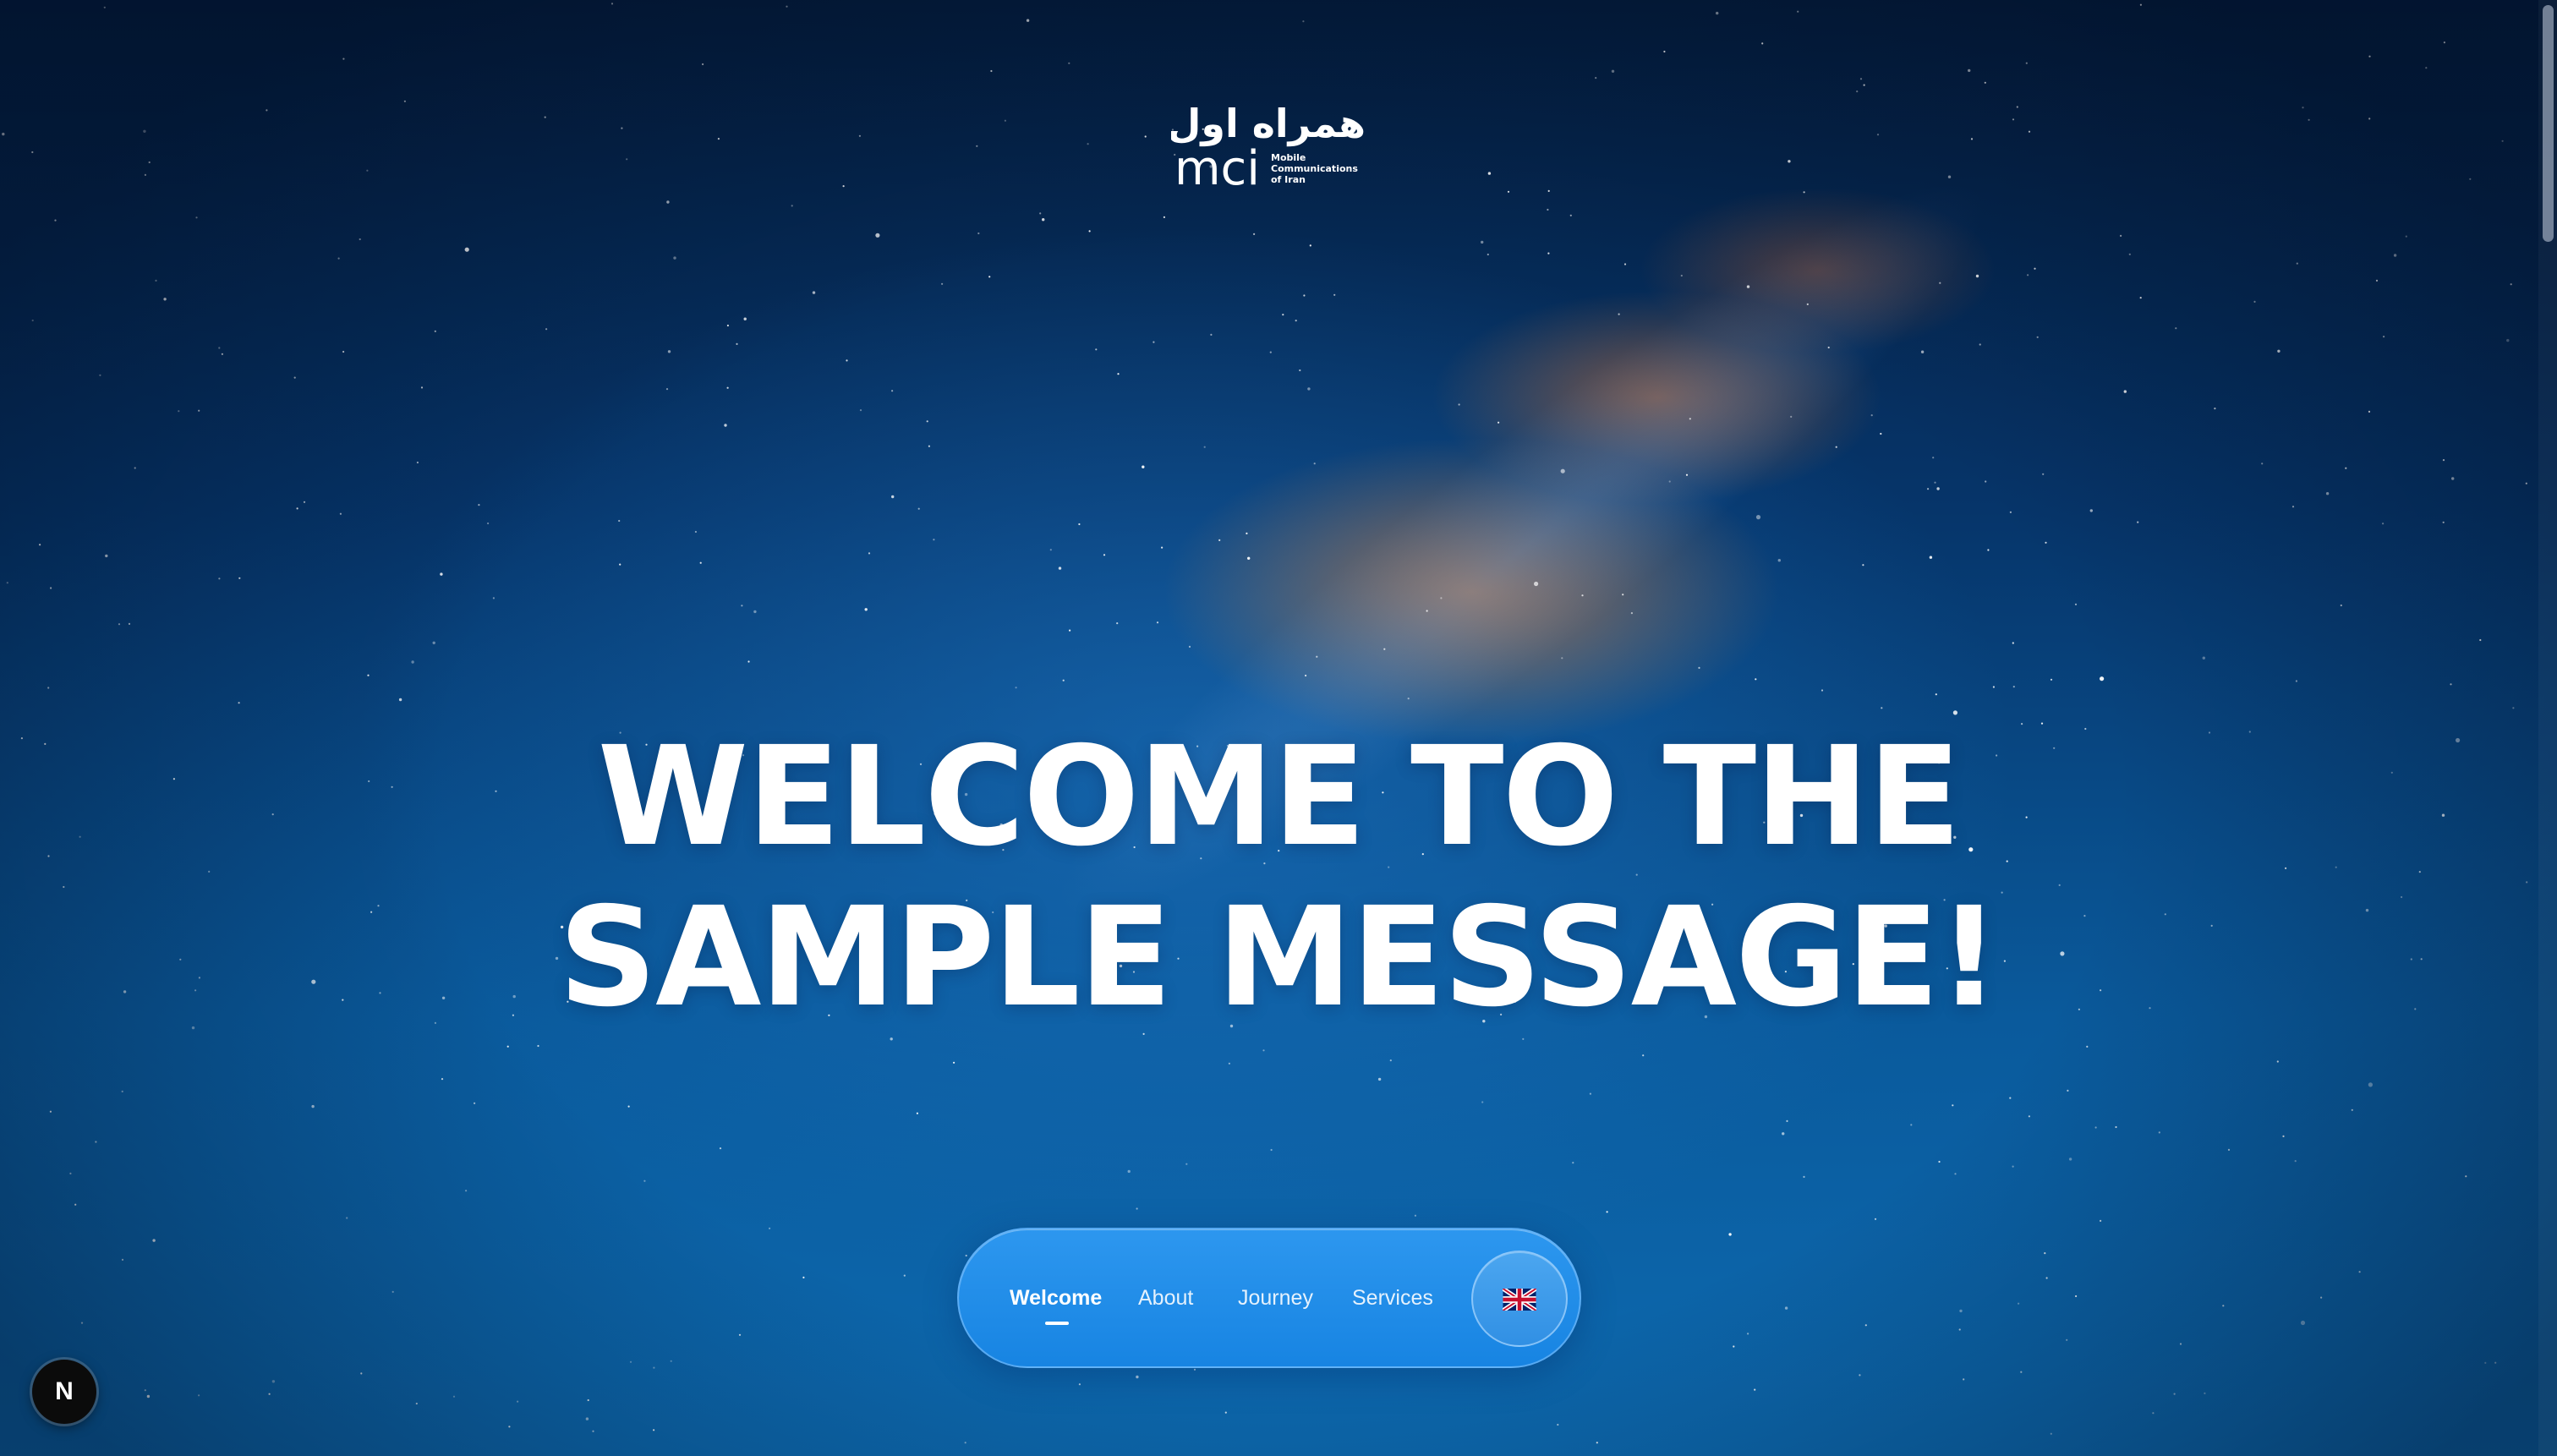 This screenshot has height=1456, width=2557. Describe the element at coordinates (1288, 157) in the screenshot. I see `logo-tagline-line1: Mobile` at that location.